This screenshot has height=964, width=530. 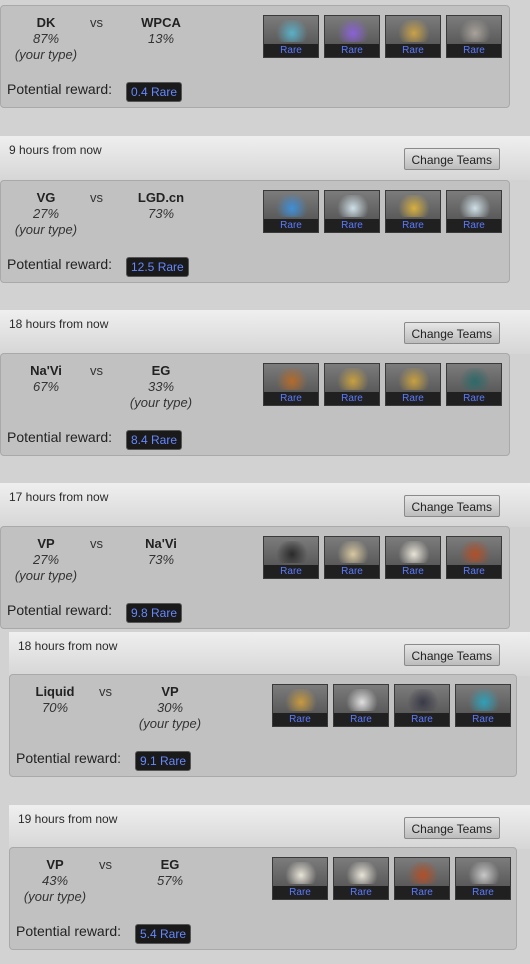 What do you see at coordinates (170, 691) in the screenshot?
I see `team-two-name: VP` at bounding box center [170, 691].